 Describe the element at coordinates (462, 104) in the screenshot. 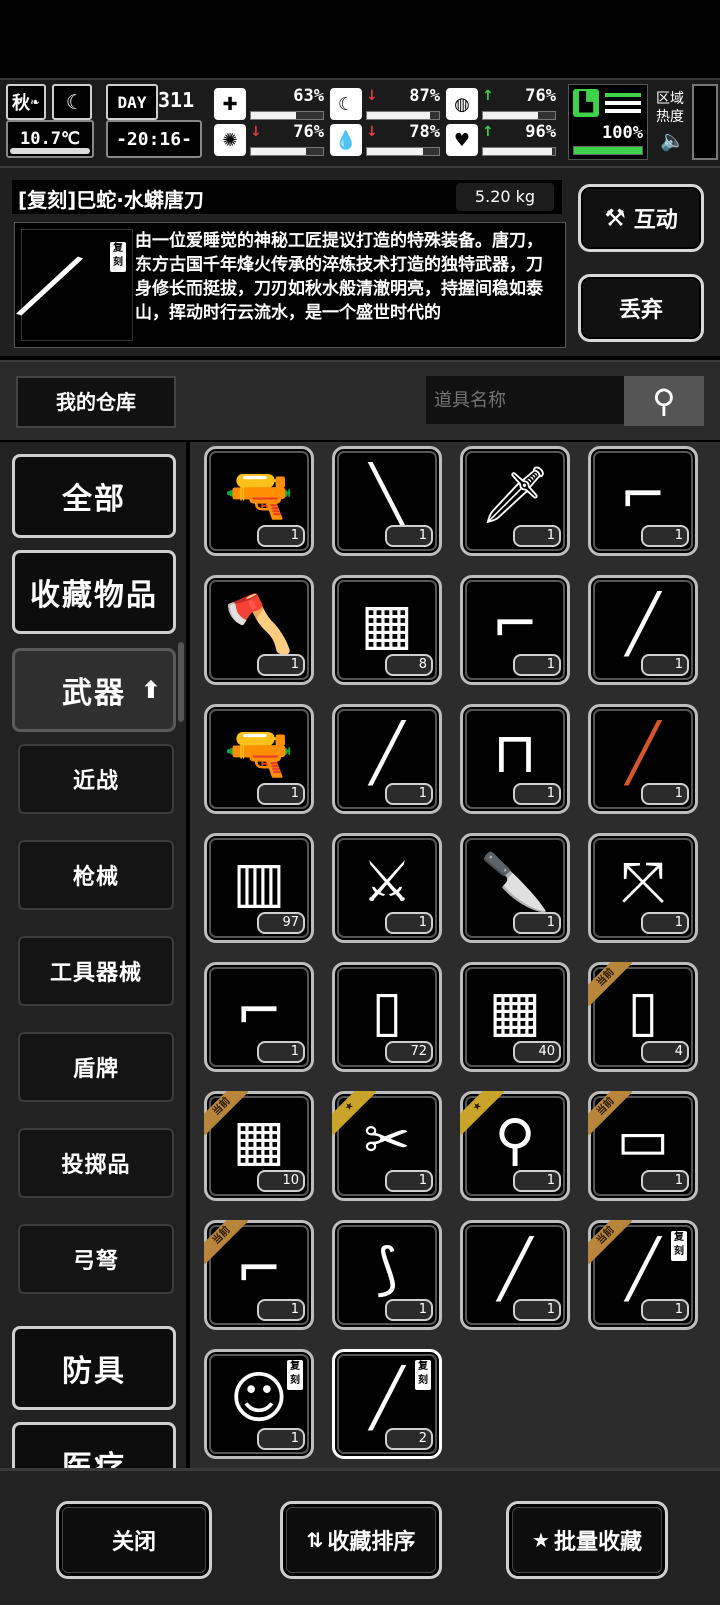

I see `stamina-icon: ◍` at that location.